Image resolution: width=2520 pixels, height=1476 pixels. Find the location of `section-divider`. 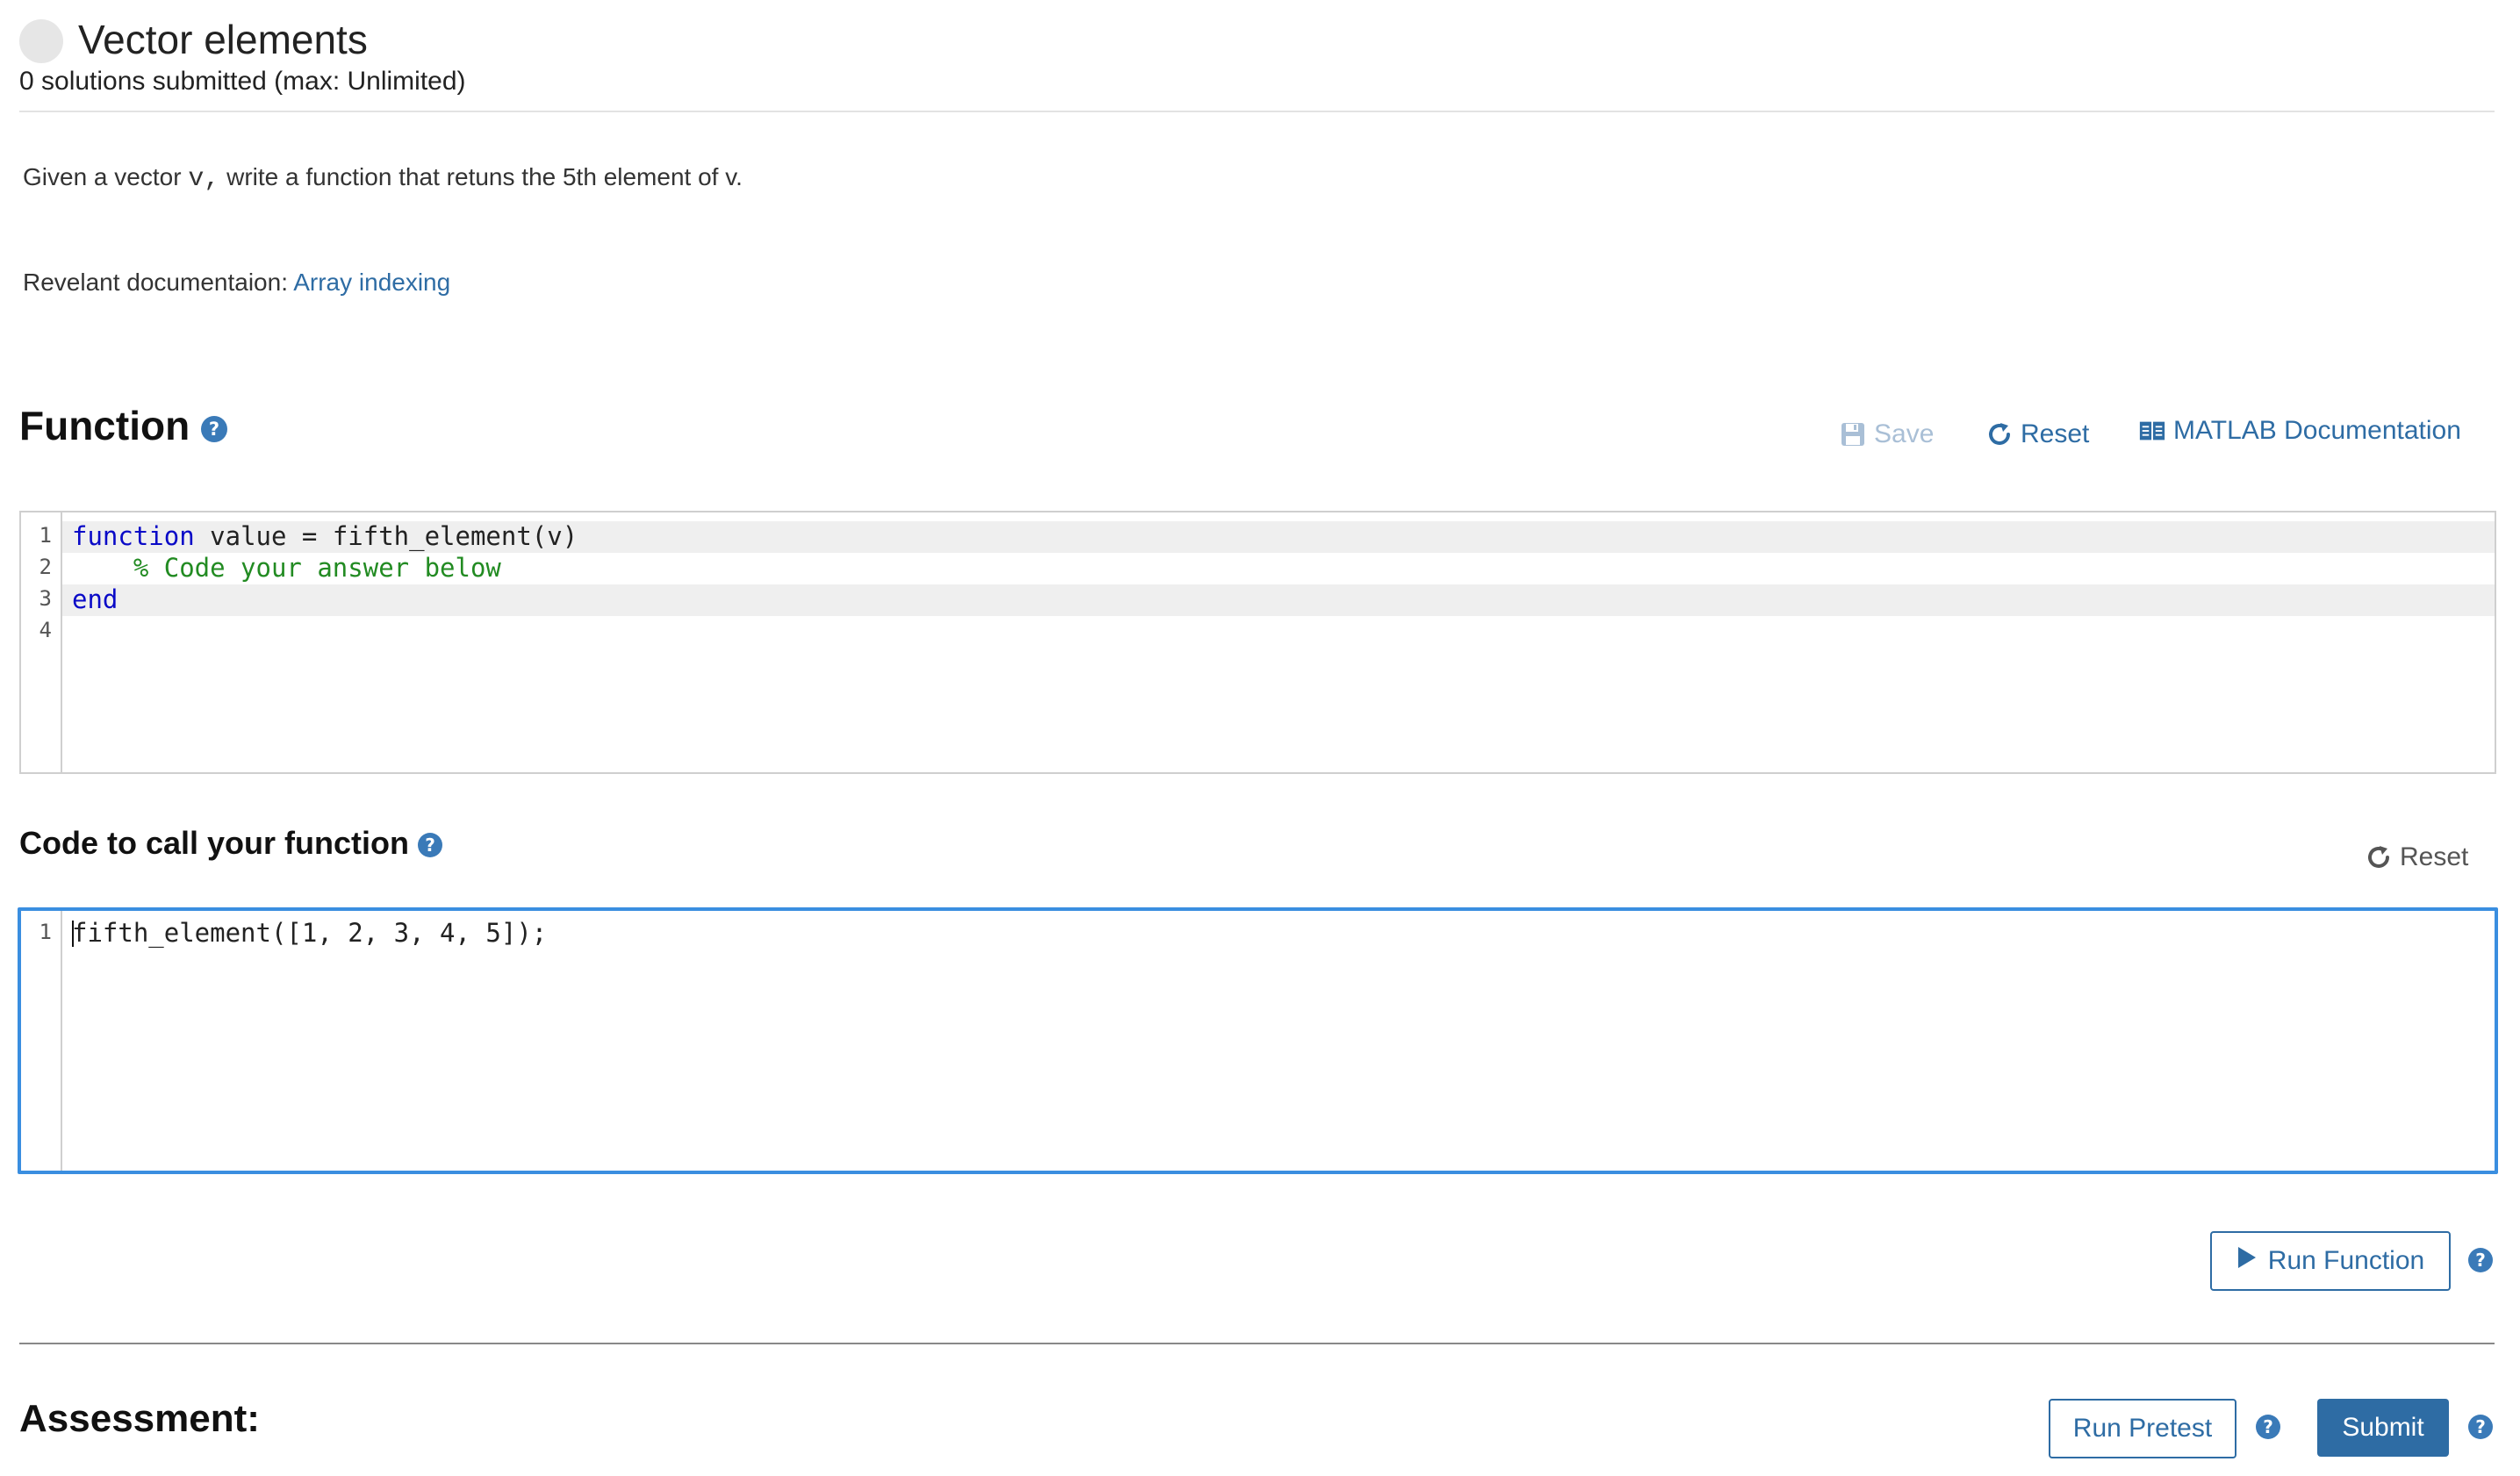

section-divider is located at coordinates (1257, 1343).